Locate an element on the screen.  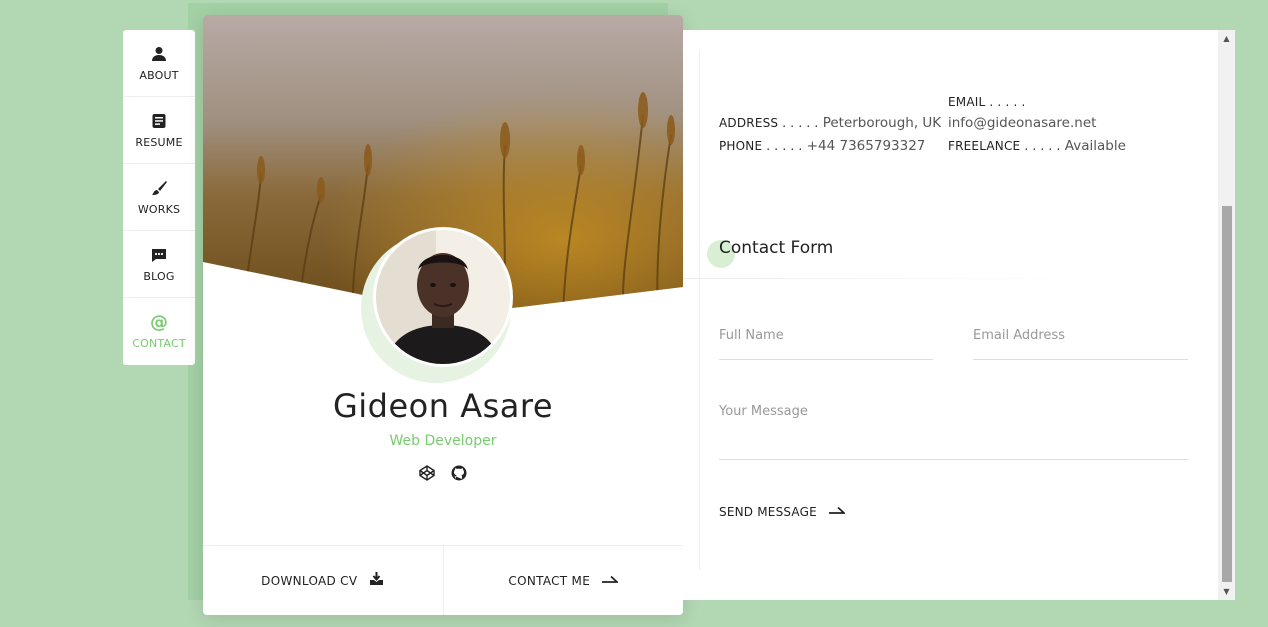
section-title-underline is located at coordinates (883, 278).